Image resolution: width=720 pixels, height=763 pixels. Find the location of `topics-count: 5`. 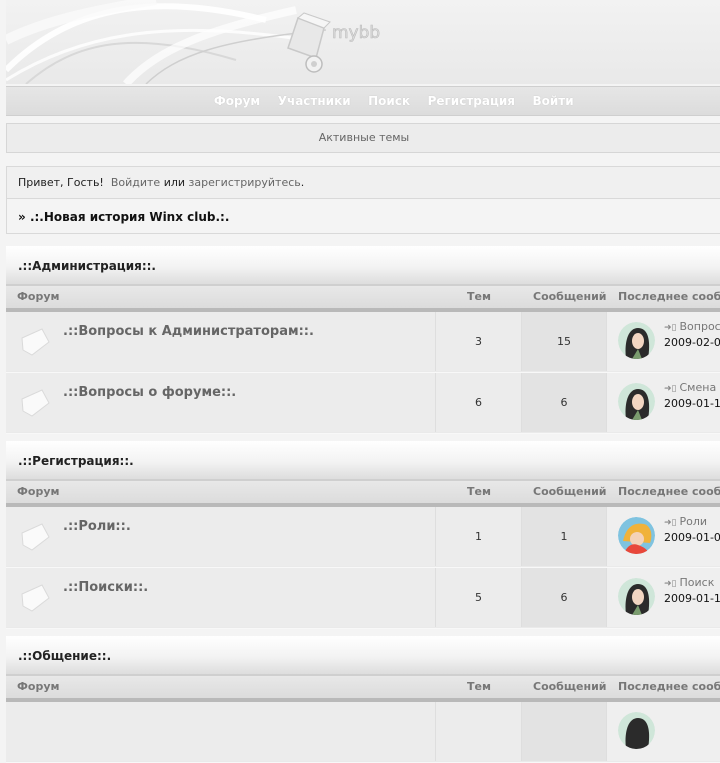

topics-count: 5 is located at coordinates (479, 597).